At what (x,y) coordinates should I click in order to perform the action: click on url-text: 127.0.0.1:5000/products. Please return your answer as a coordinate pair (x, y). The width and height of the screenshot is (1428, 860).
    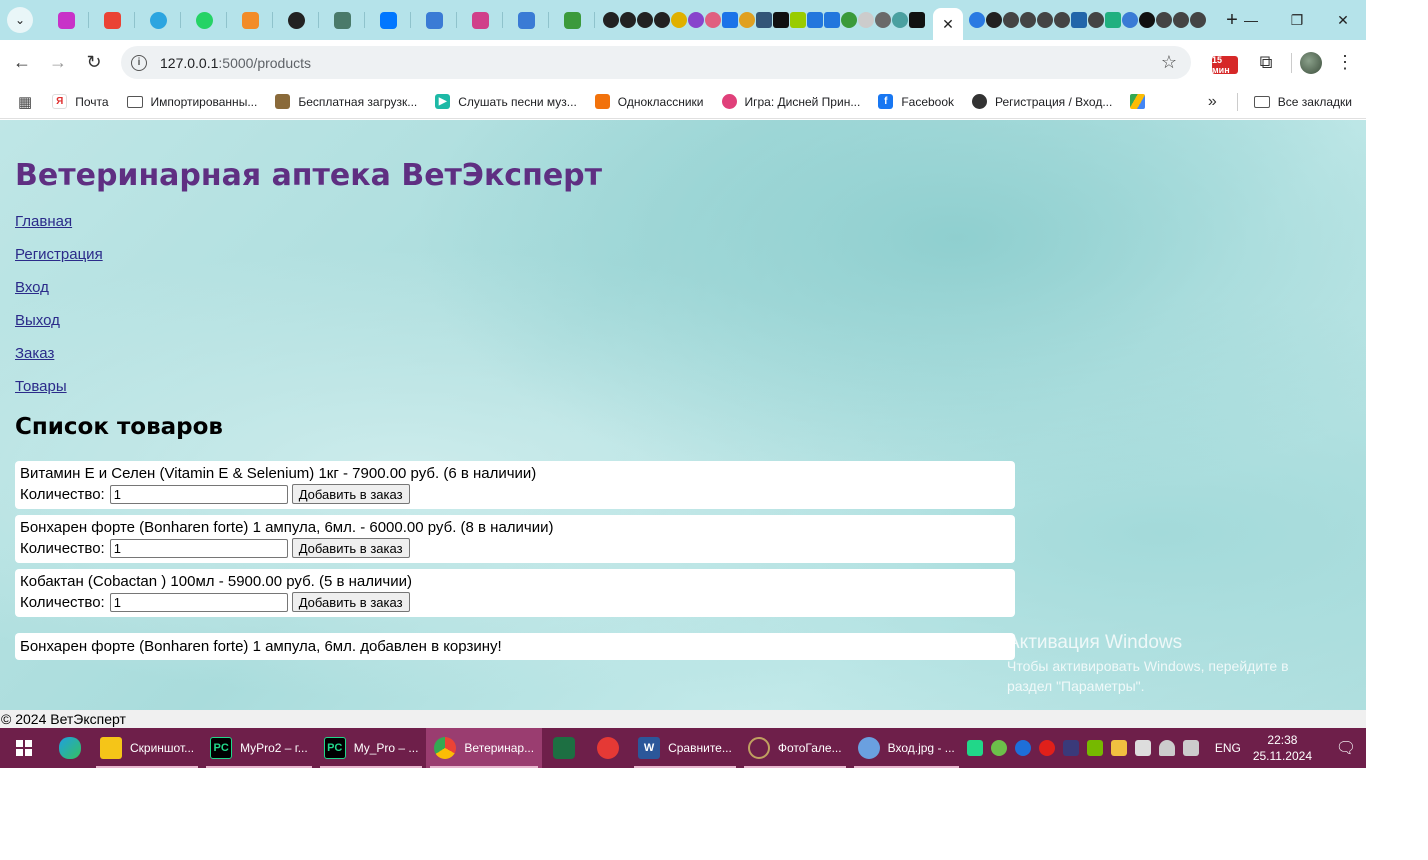
    Looking at the image, I should click on (235, 63).